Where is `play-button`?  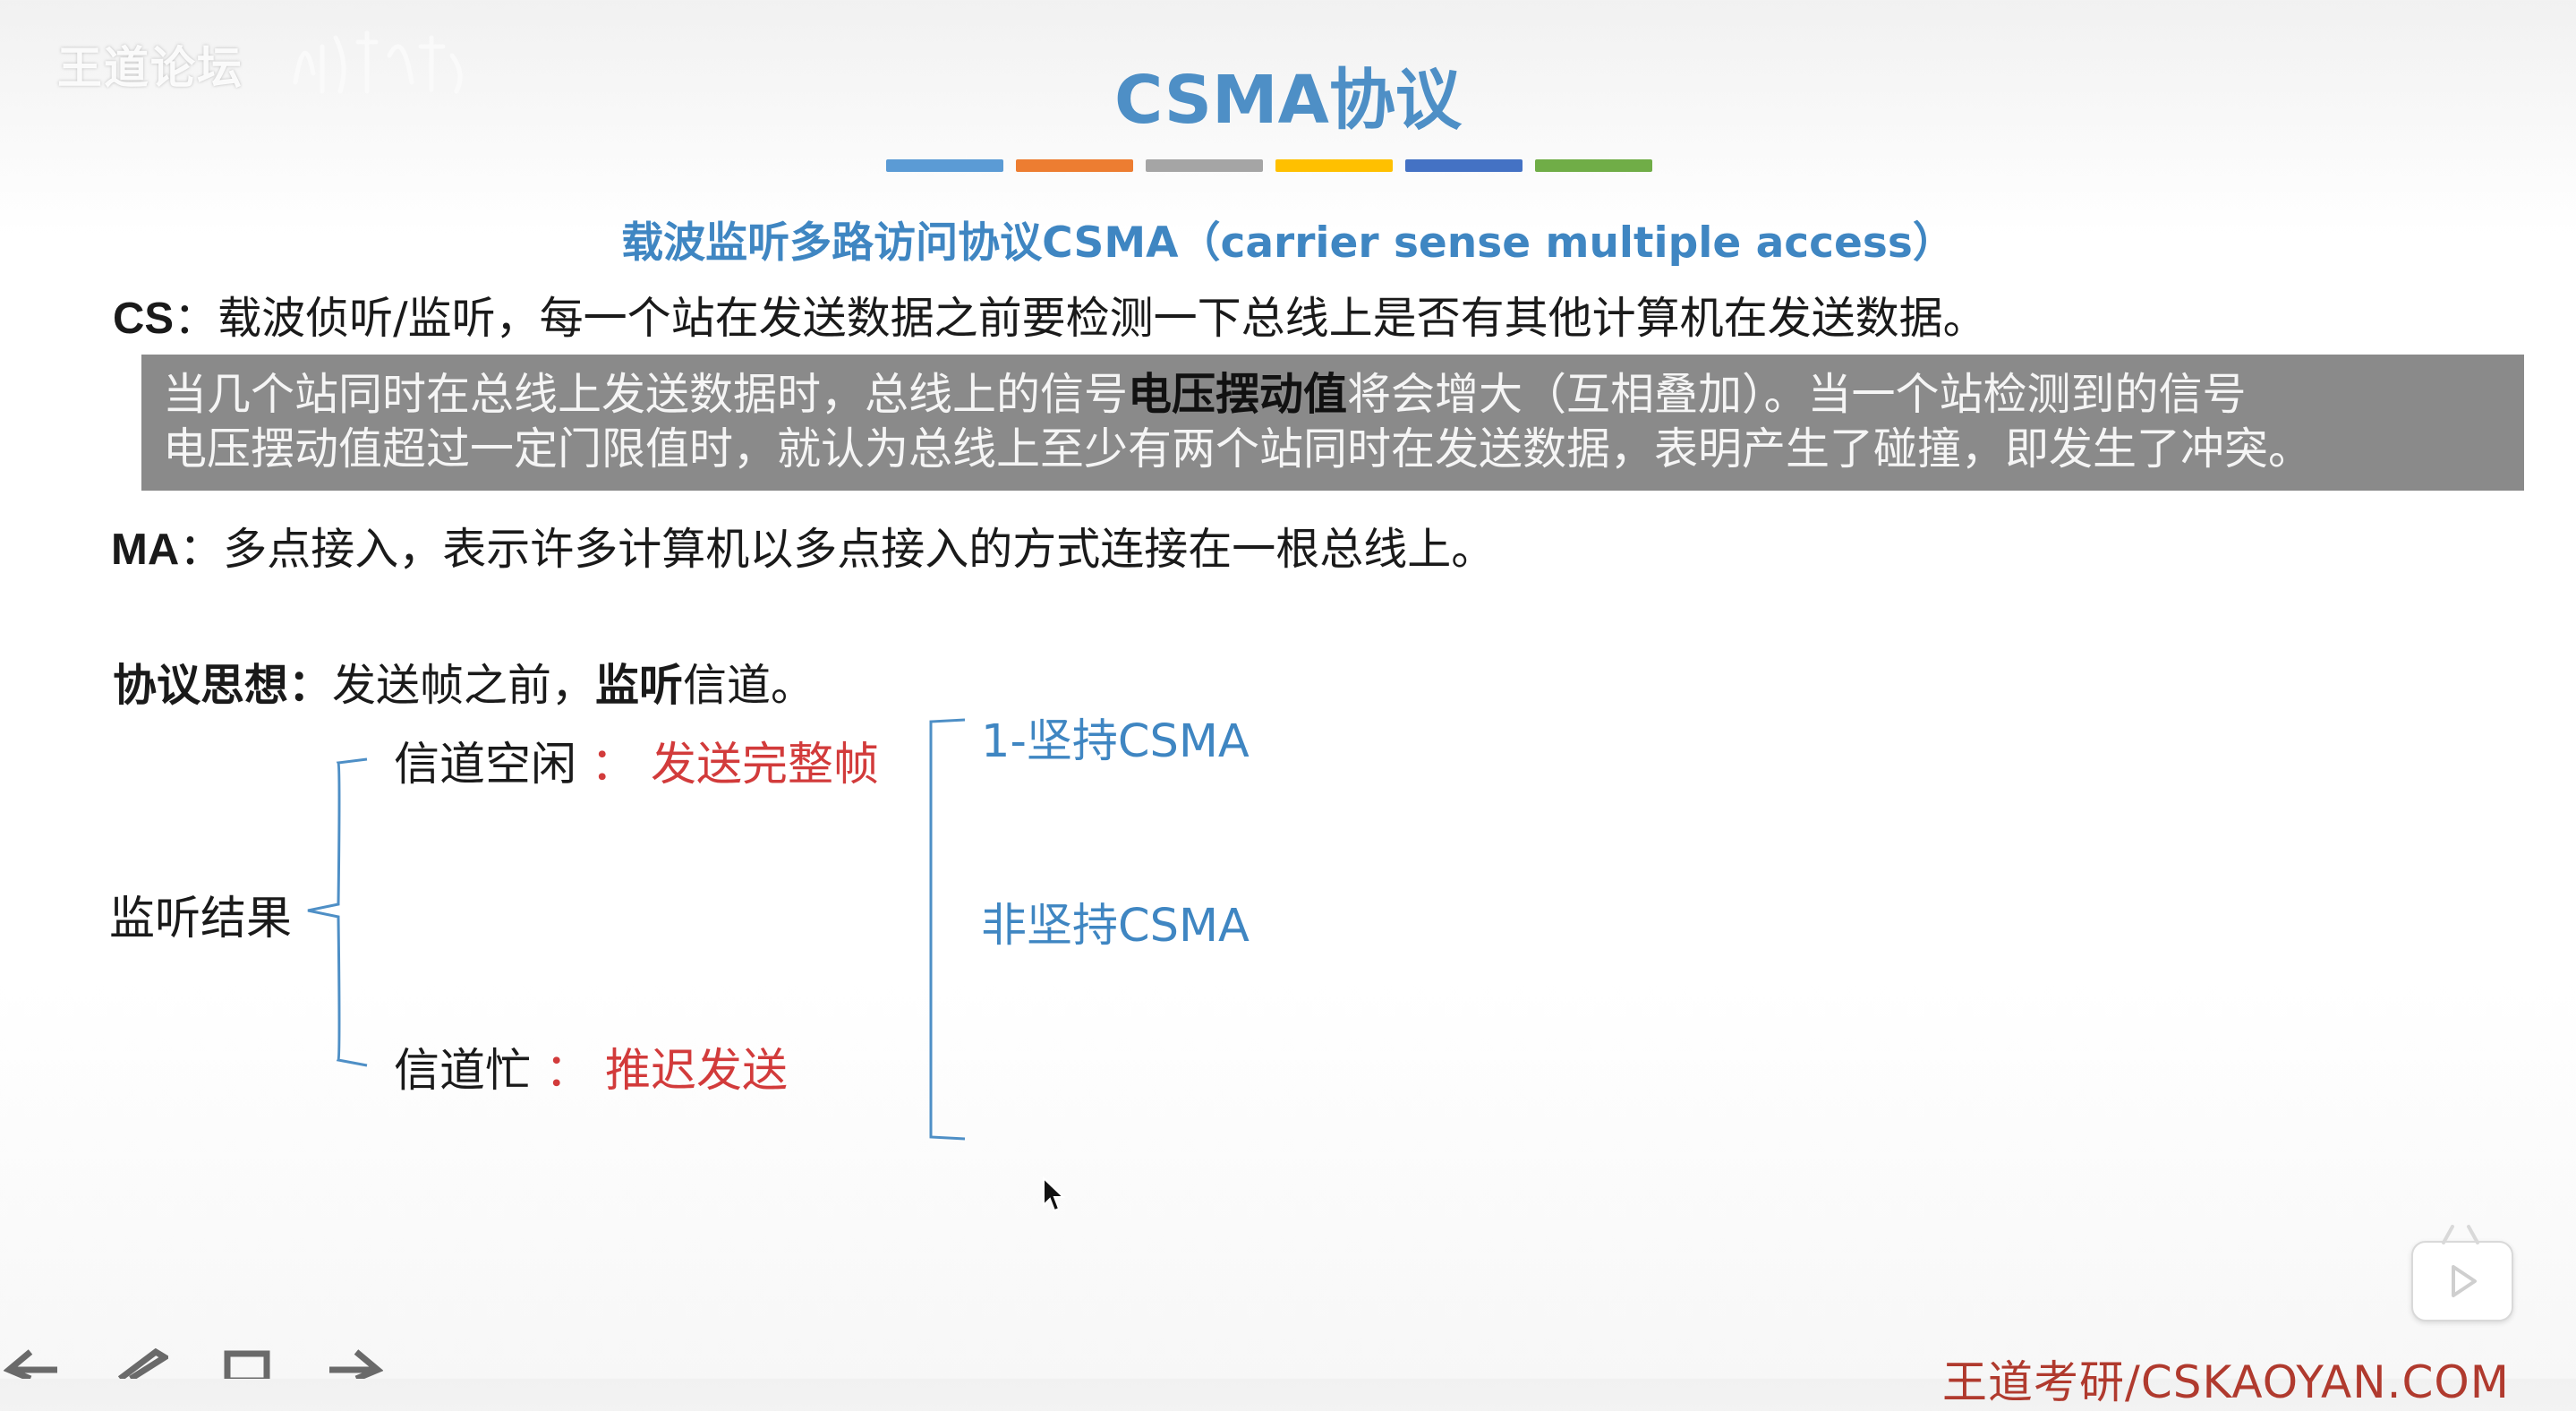 play-button is located at coordinates (2462, 1281).